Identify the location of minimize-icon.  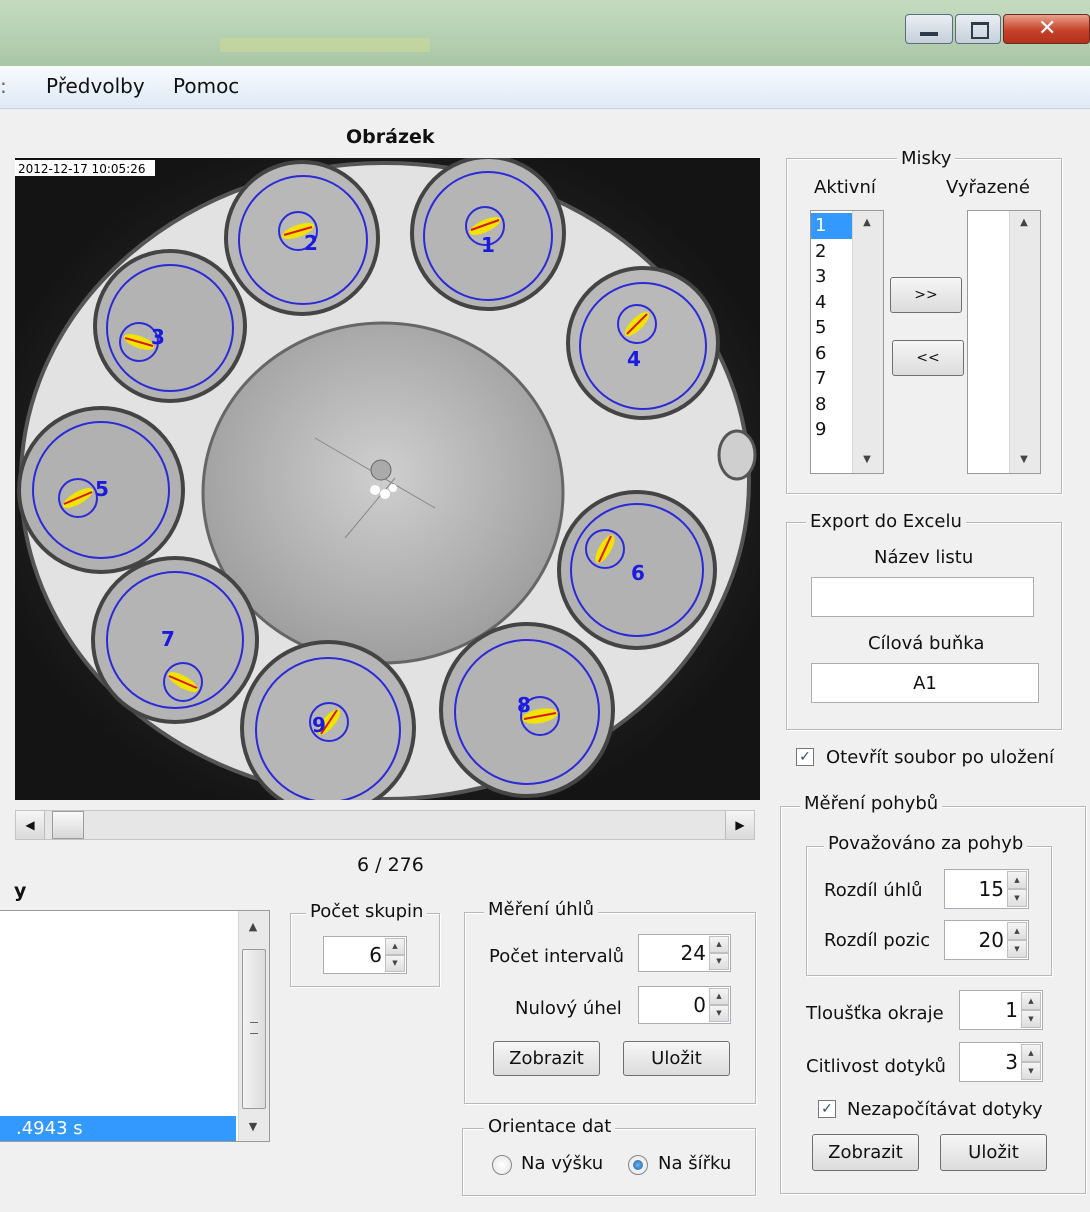
(929, 34).